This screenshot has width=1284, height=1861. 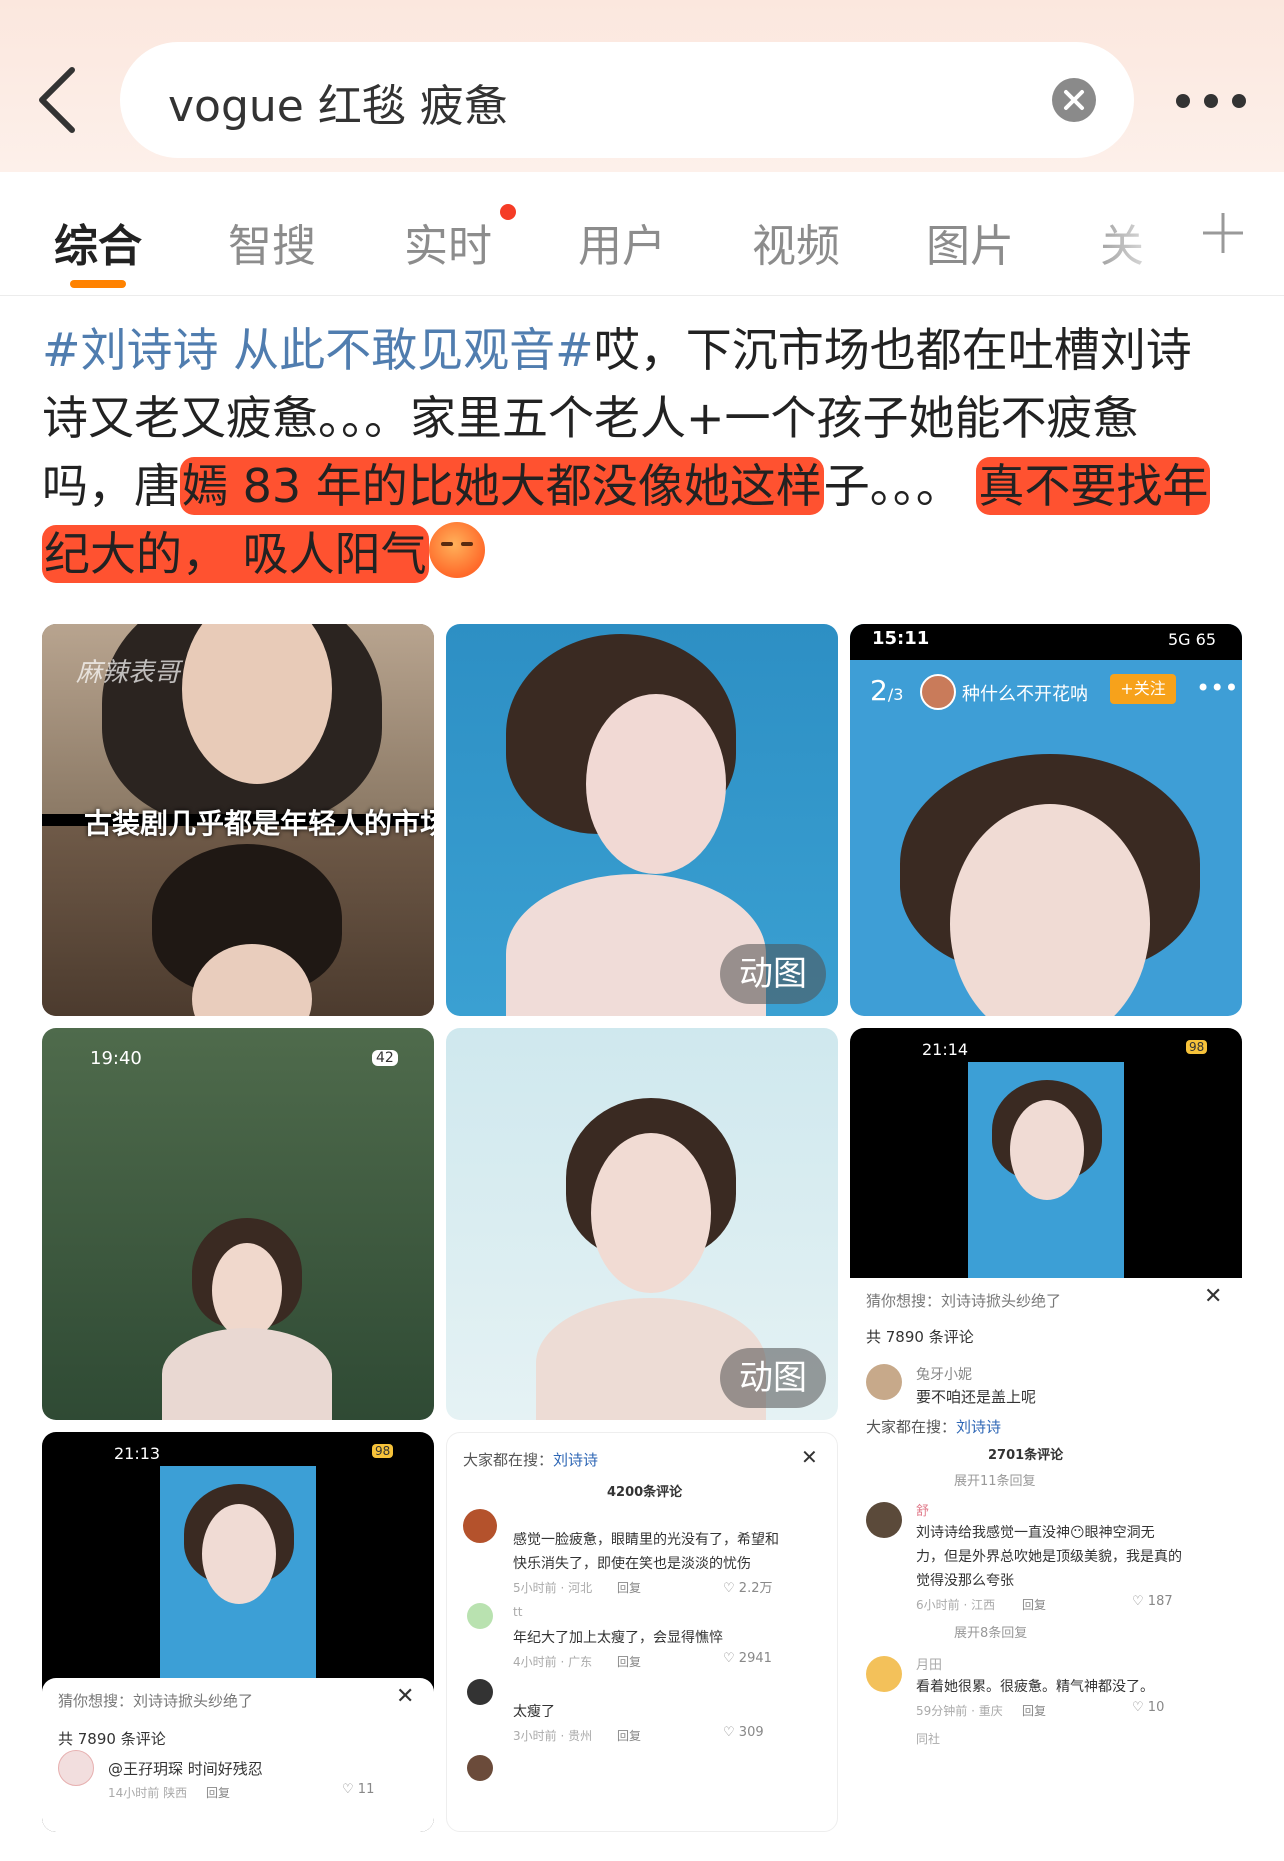 I want to click on follow-button: +关注, so click(x=1143, y=689).